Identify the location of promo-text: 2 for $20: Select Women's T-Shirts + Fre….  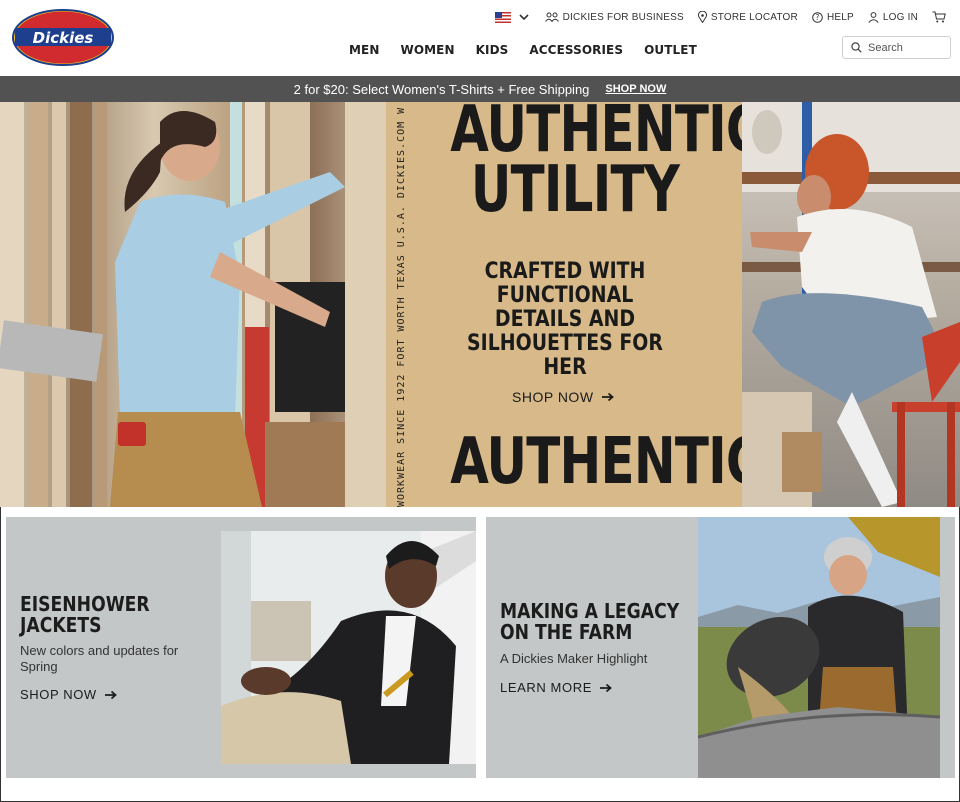
(441, 89).